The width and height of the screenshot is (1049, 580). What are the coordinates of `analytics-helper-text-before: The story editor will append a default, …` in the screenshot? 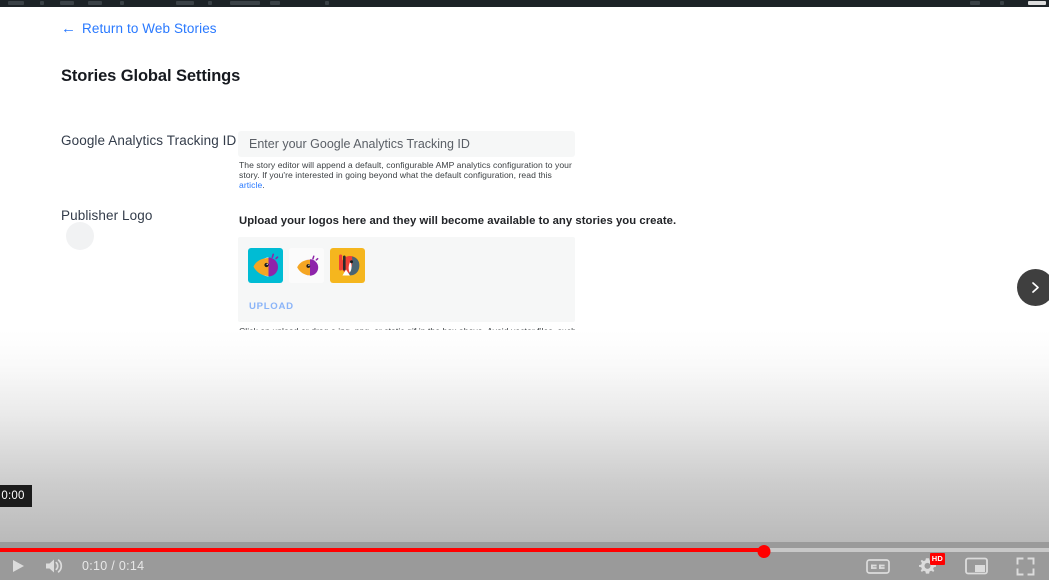 It's located at (405, 170).